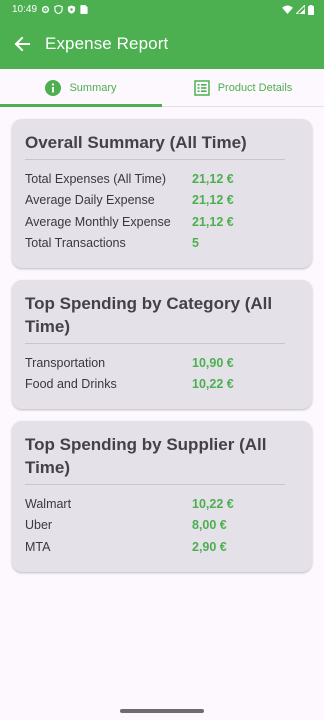  I want to click on row-label: Total Transactions, so click(75, 243).